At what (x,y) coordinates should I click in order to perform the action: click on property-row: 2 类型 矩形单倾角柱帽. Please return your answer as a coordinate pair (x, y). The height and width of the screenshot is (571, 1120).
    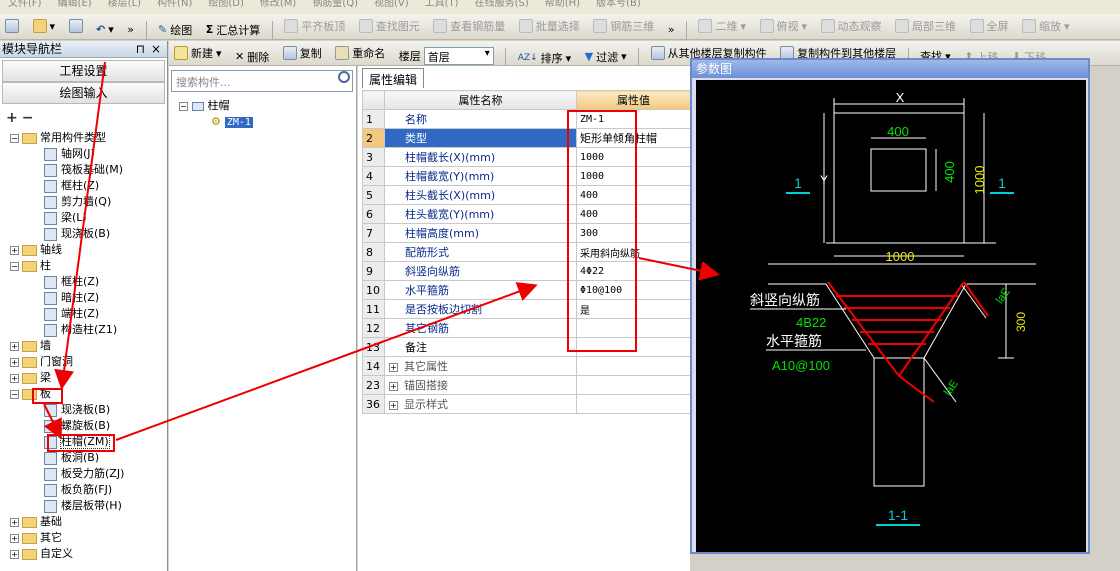
    Looking at the image, I should click on (526, 138).